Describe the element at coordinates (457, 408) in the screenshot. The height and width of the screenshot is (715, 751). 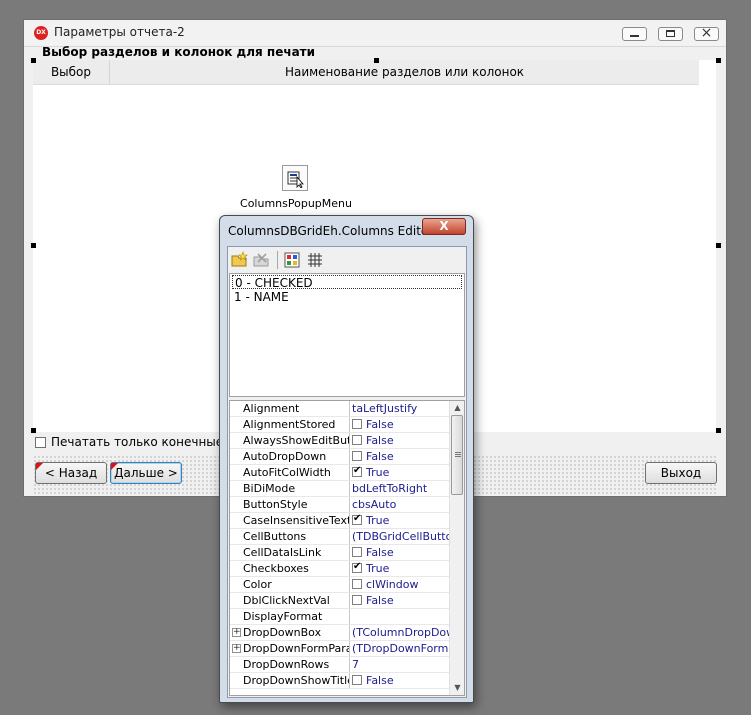
I see `scroll-up-arrow: ▲` at that location.